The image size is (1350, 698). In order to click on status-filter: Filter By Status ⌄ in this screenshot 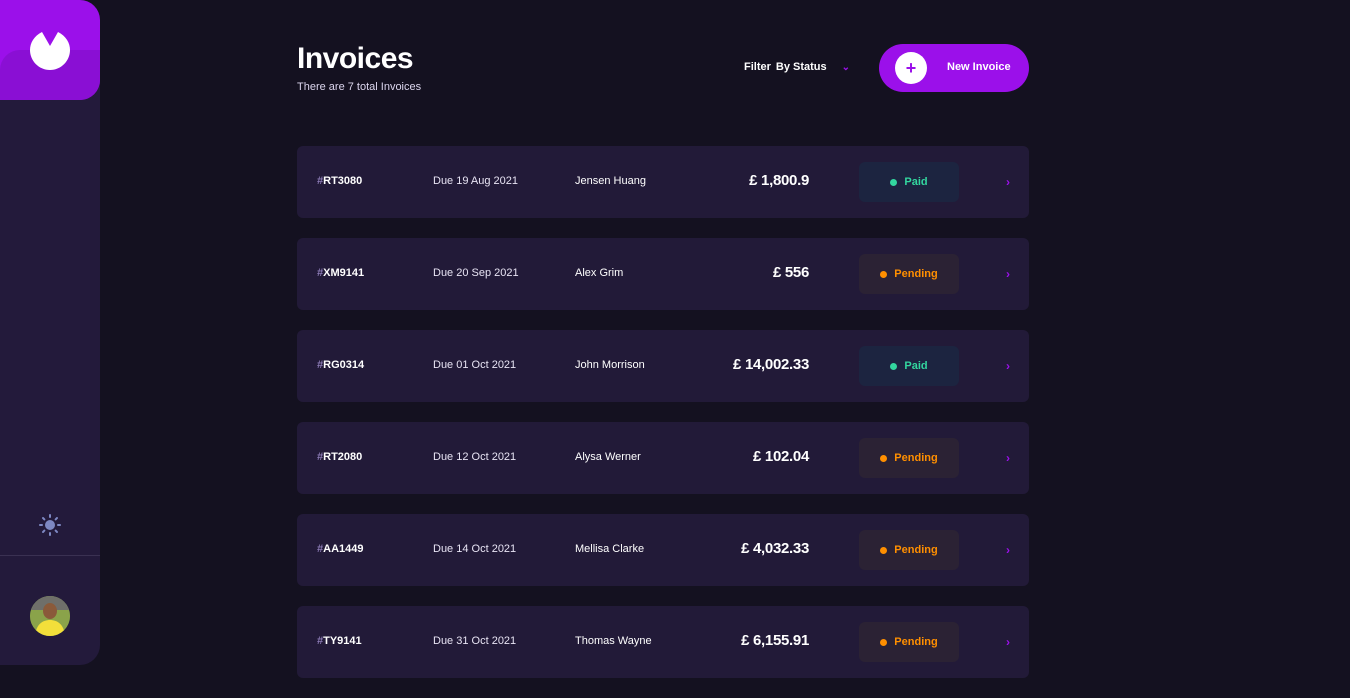, I will do `click(797, 67)`.